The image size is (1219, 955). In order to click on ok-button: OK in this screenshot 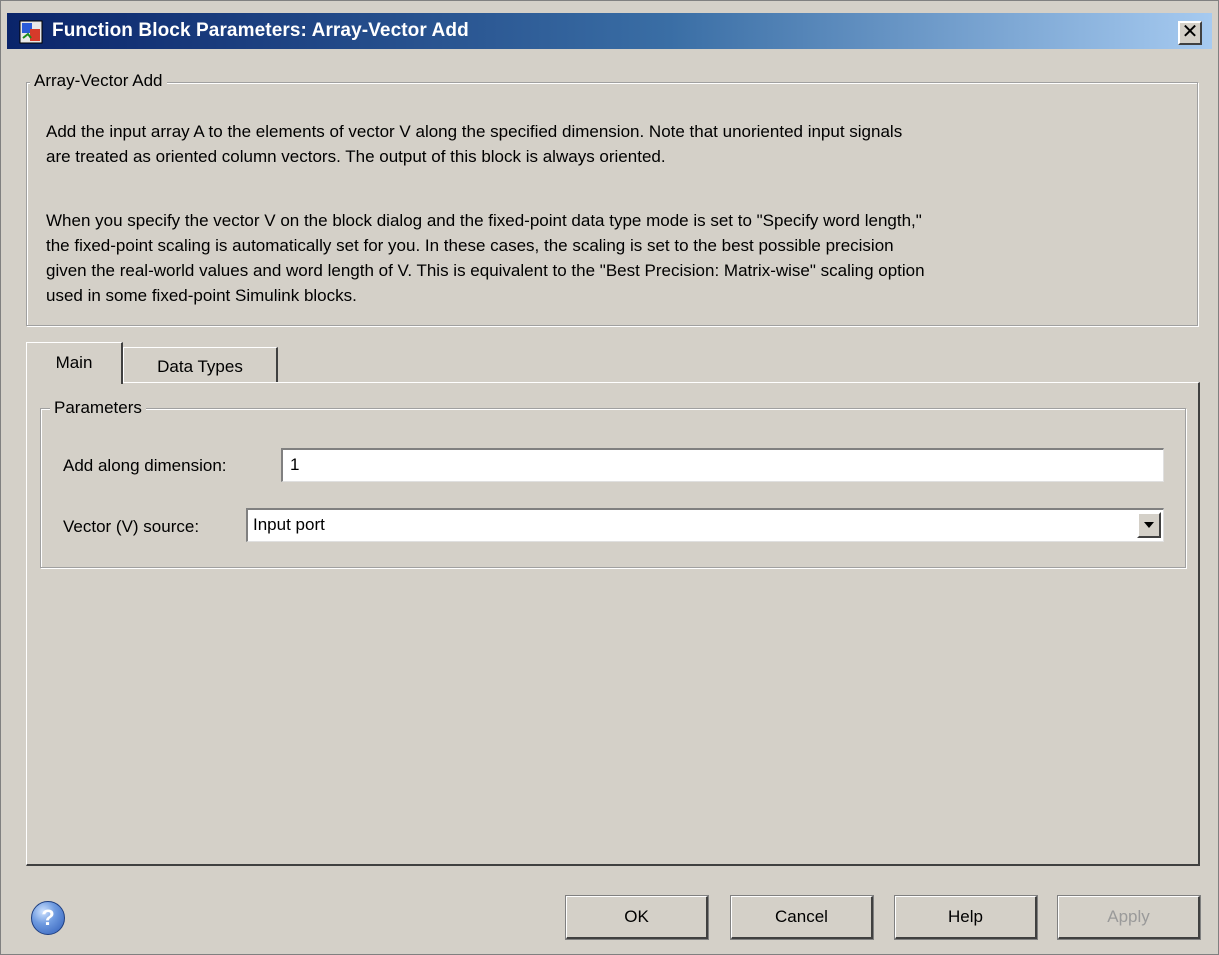, I will do `click(637, 917)`.